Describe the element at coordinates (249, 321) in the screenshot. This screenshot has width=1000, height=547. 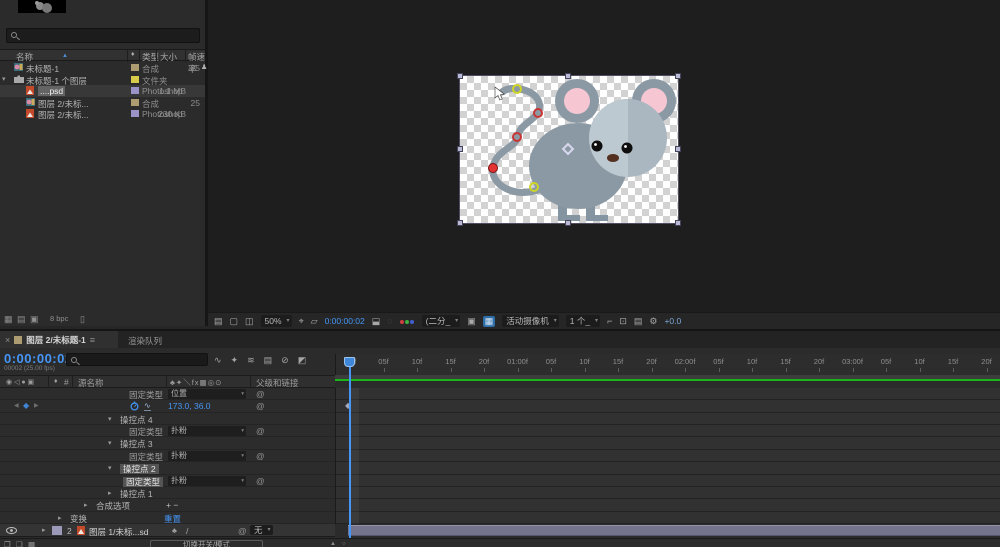
I see `magnify-icon: ◫` at that location.